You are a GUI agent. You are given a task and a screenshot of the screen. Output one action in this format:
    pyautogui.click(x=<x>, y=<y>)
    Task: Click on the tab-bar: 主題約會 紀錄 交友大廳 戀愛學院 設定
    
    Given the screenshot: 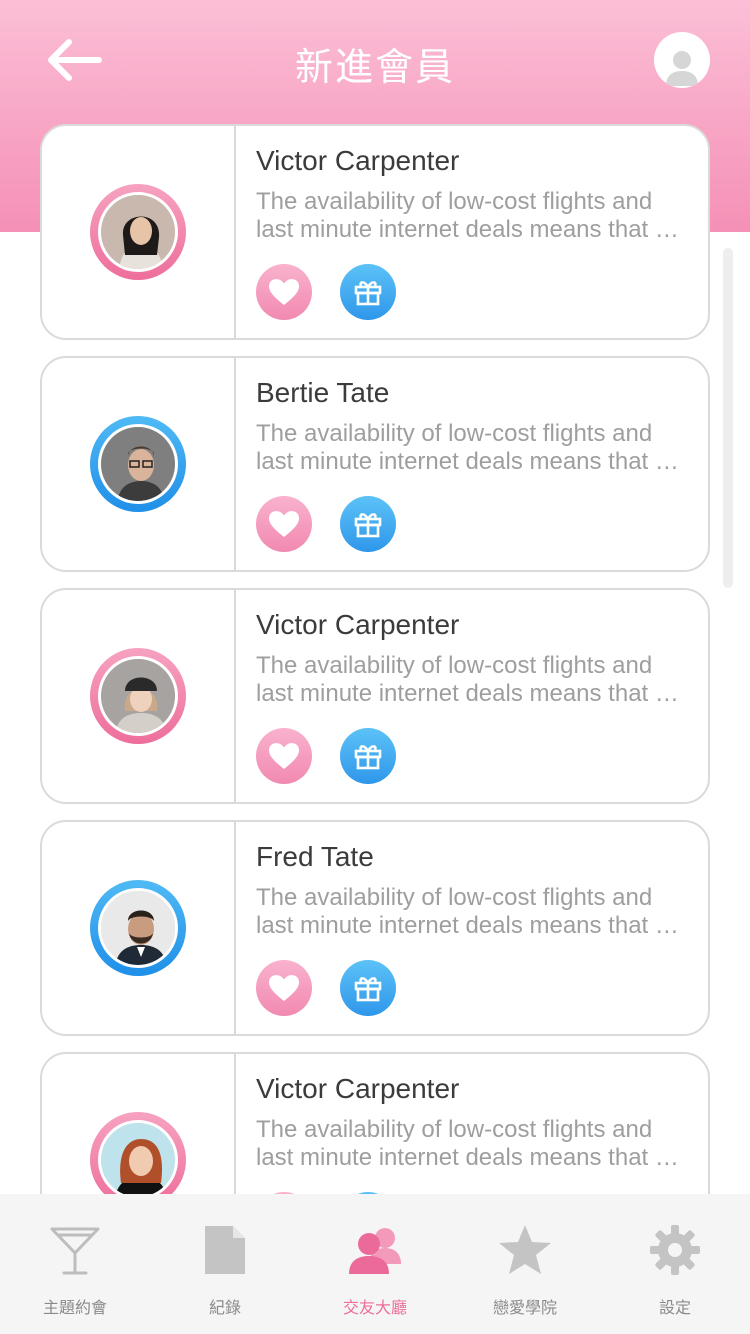 What is the action you would take?
    pyautogui.click(x=375, y=1264)
    